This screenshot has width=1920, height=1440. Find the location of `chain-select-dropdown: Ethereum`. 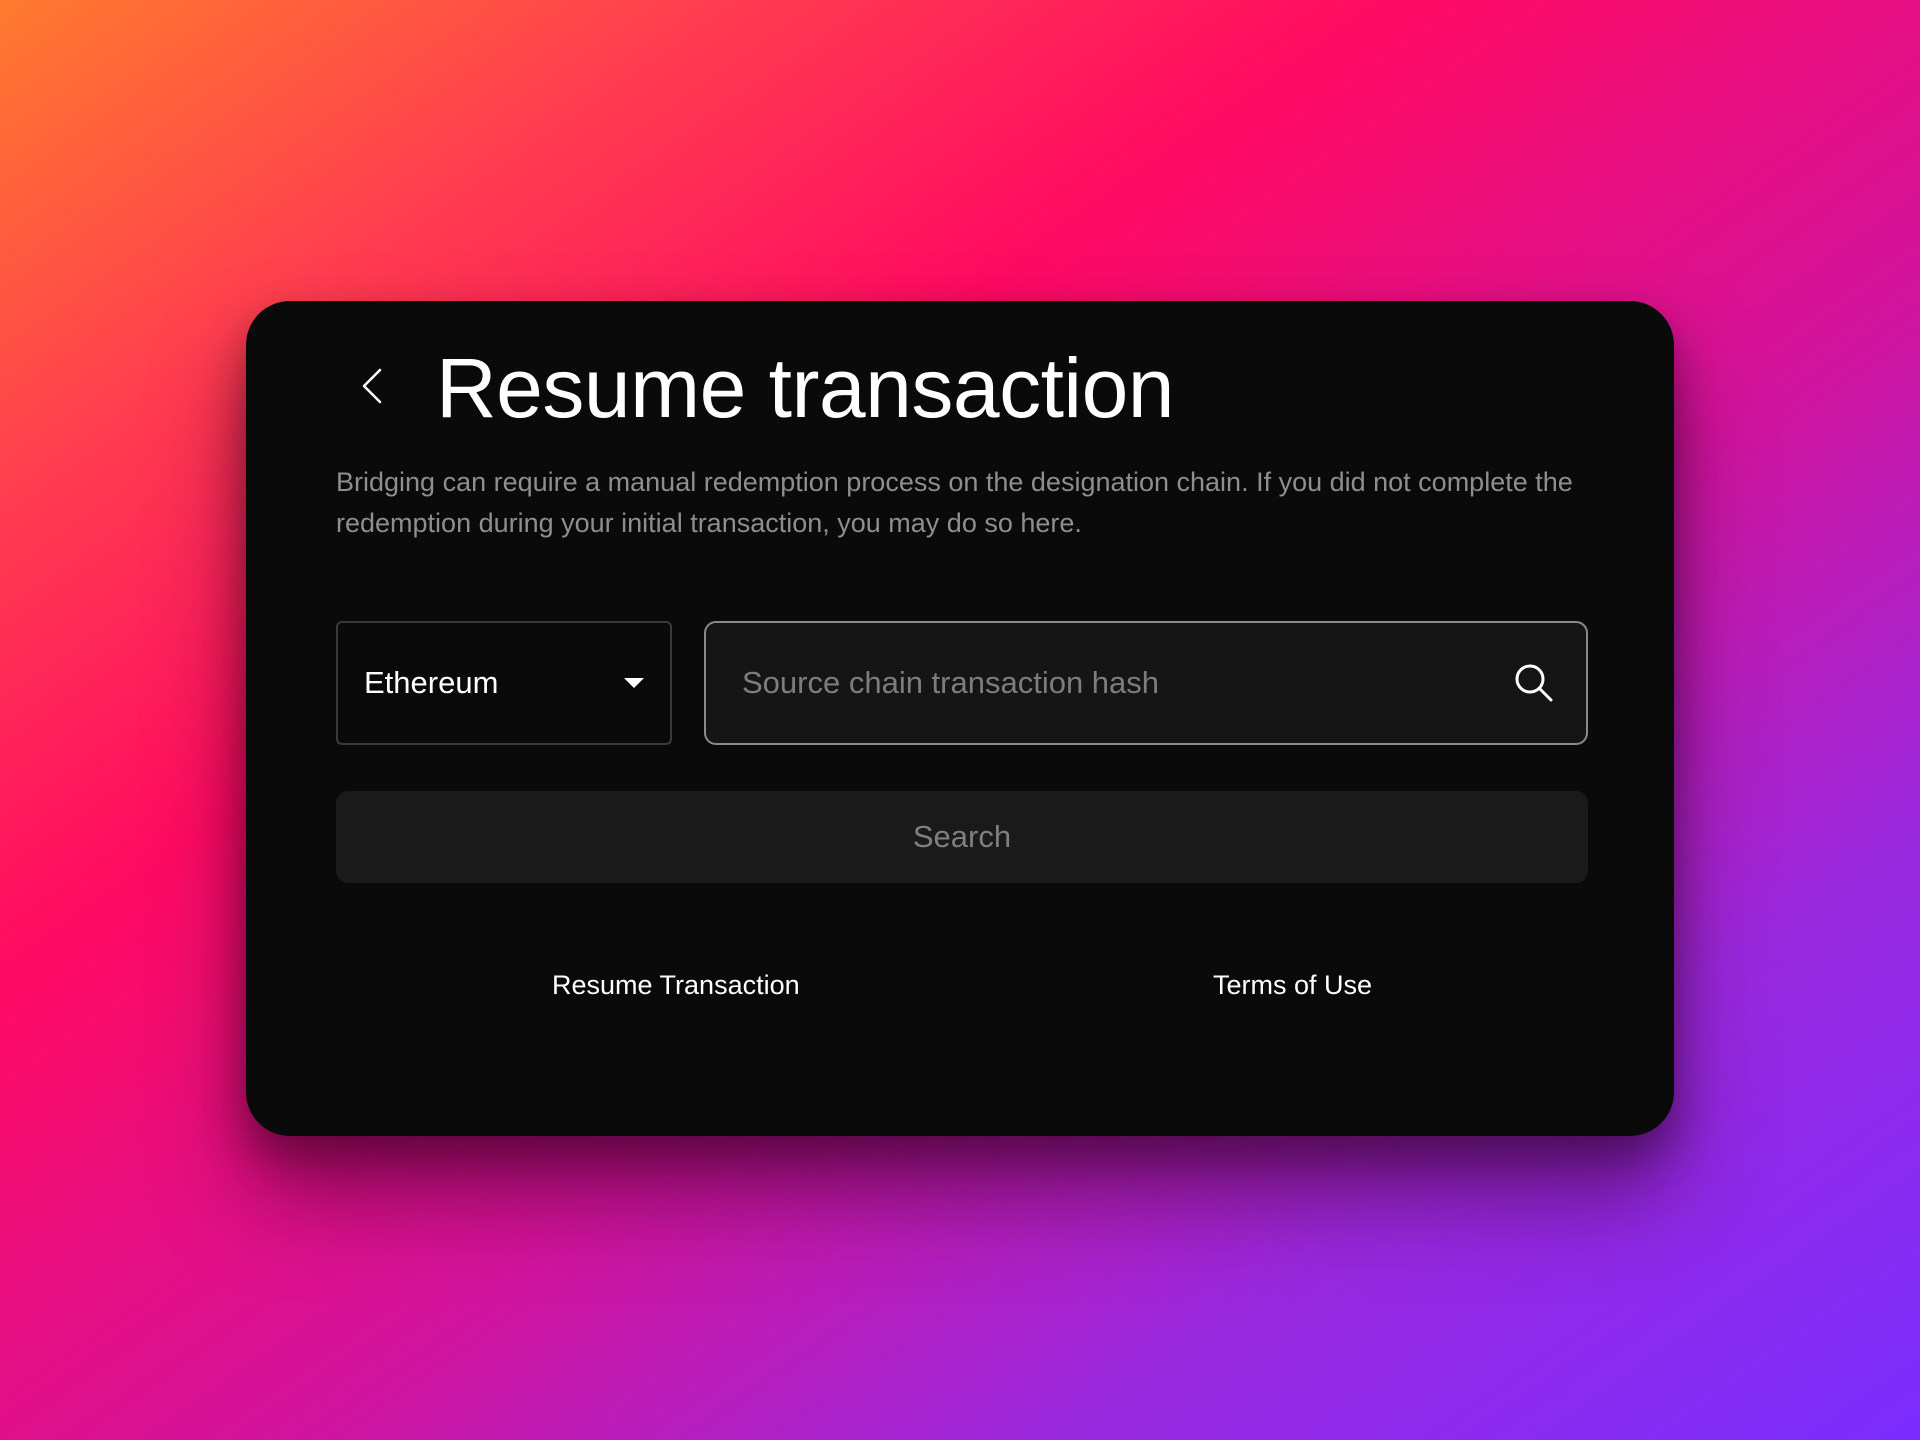

chain-select-dropdown: Ethereum is located at coordinates (504, 683).